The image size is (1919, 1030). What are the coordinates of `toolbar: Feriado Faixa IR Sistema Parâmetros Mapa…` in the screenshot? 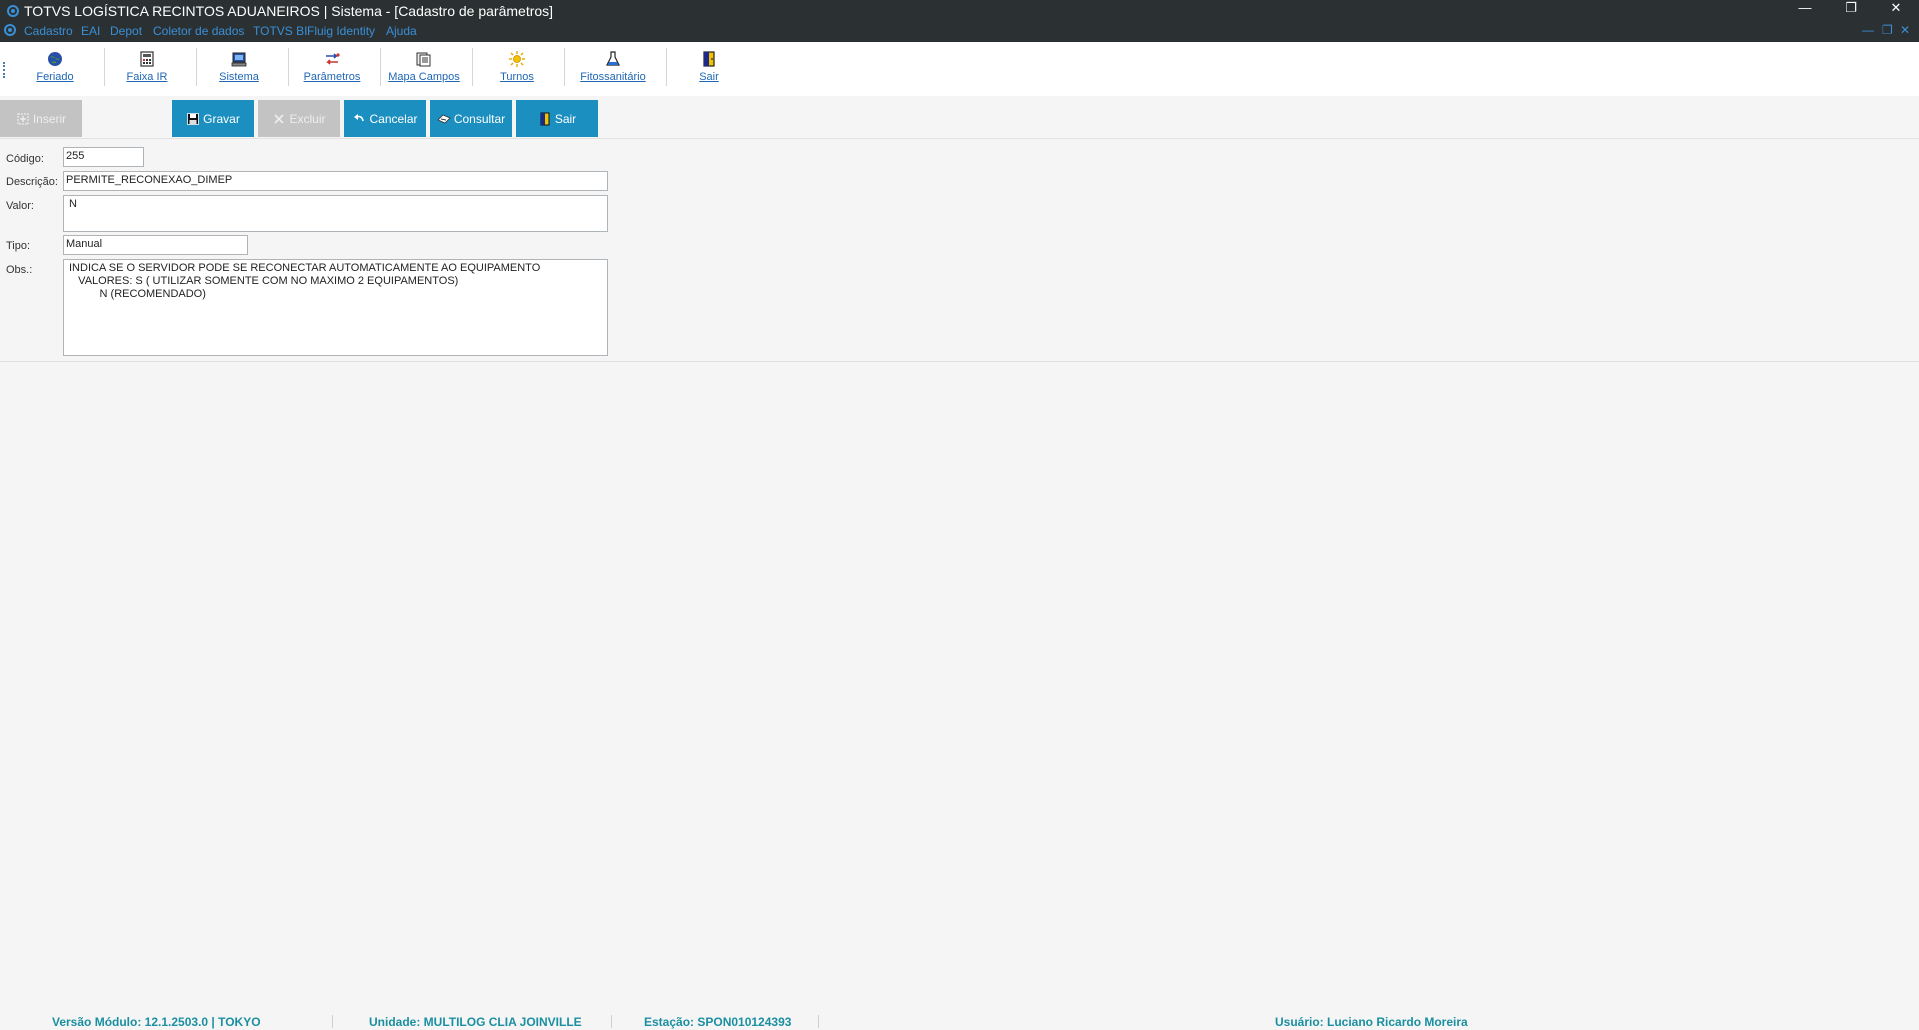 It's located at (959, 69).